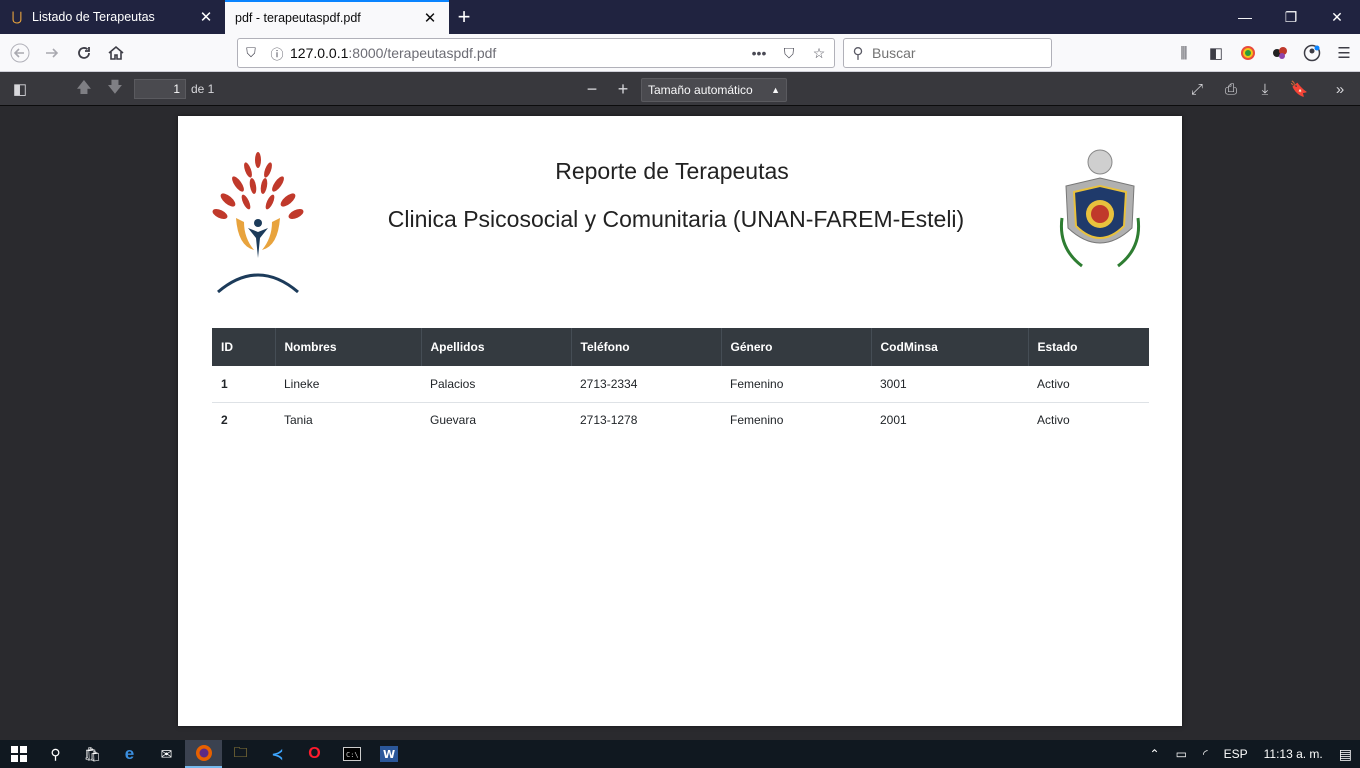  Describe the element at coordinates (496, 384) in the screenshot. I see `table-cell: Palacios` at that location.